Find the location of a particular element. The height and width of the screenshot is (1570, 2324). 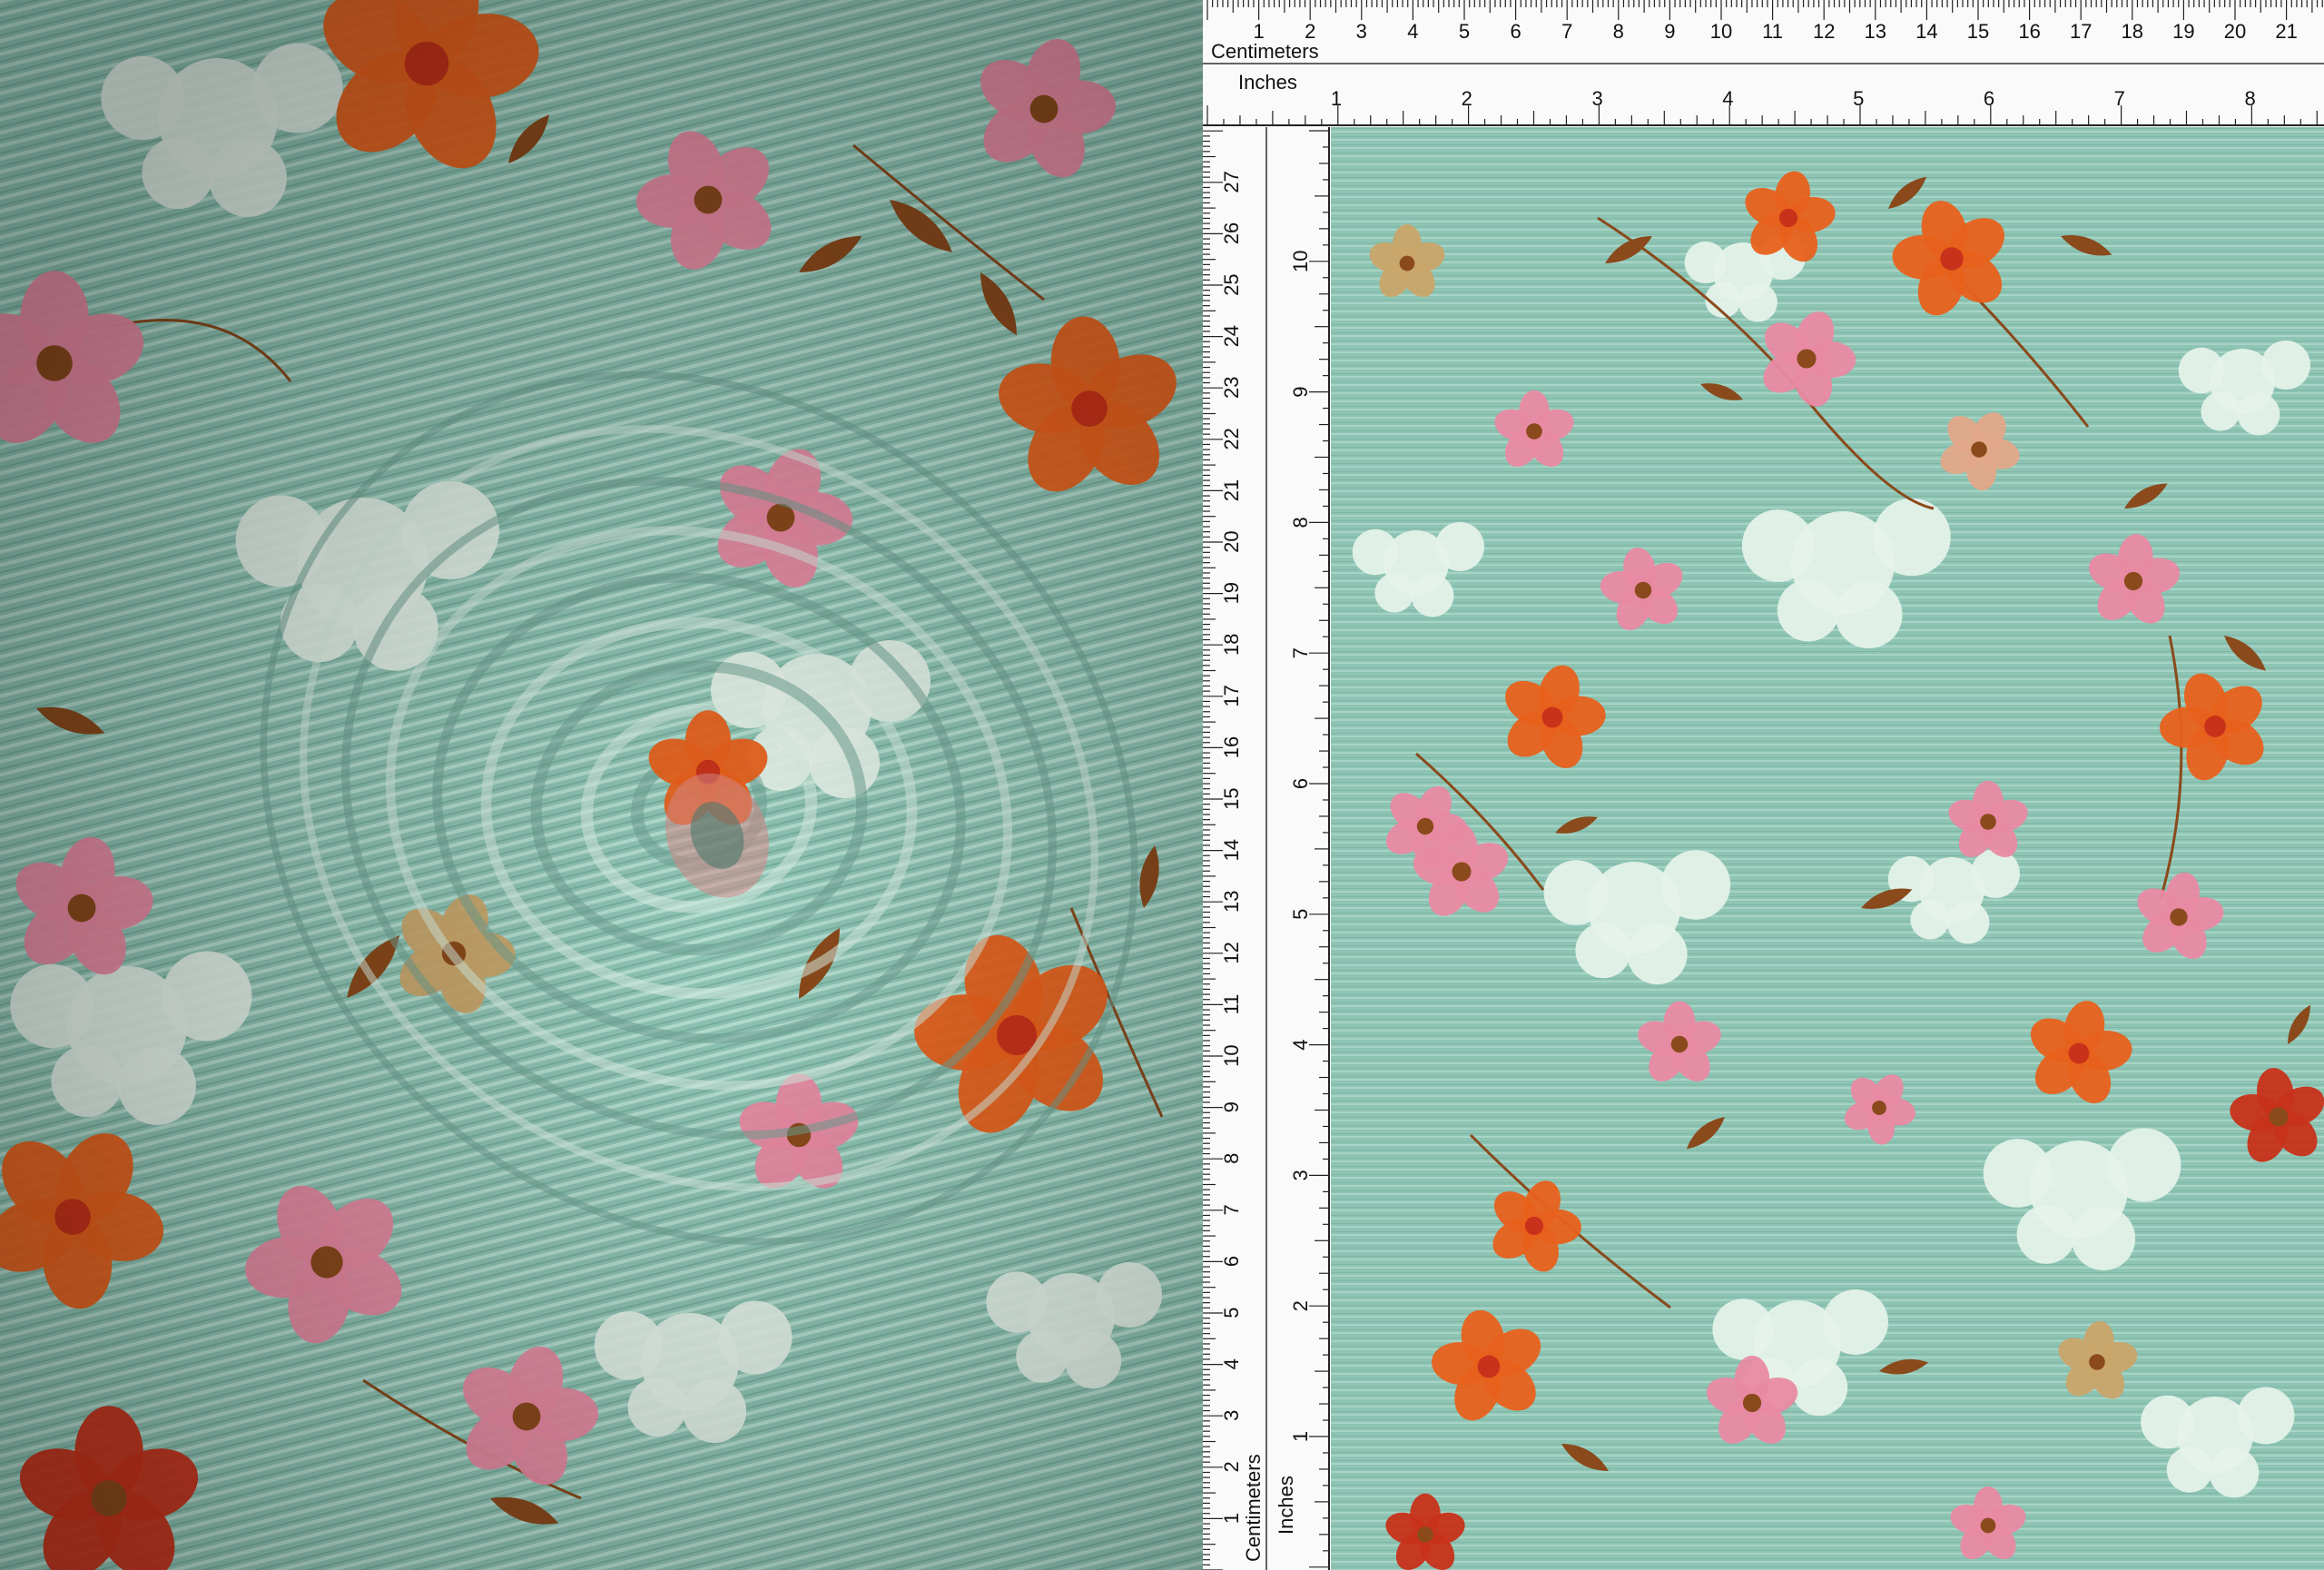

left-inch-number: 5 is located at coordinates (1300, 915).